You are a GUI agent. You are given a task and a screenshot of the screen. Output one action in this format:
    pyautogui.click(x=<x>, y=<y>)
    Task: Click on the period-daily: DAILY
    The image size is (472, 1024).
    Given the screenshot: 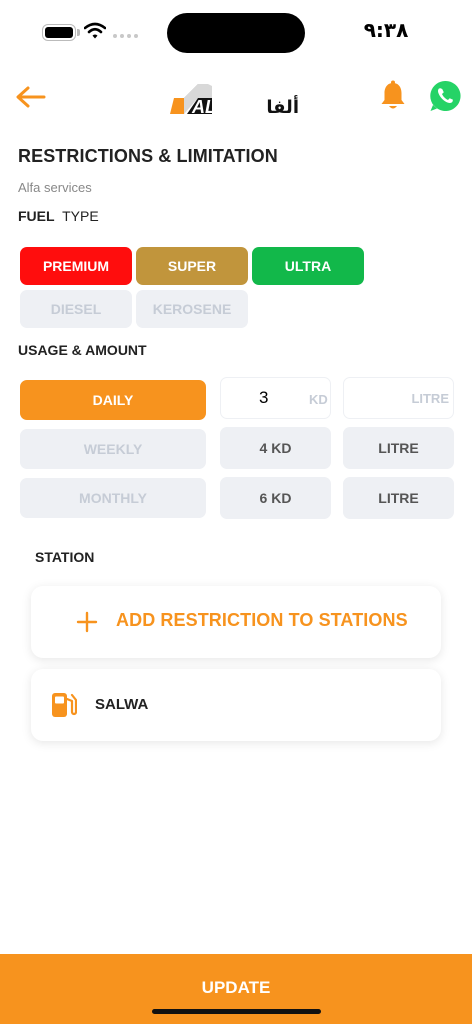 What is the action you would take?
    pyautogui.click(x=113, y=400)
    